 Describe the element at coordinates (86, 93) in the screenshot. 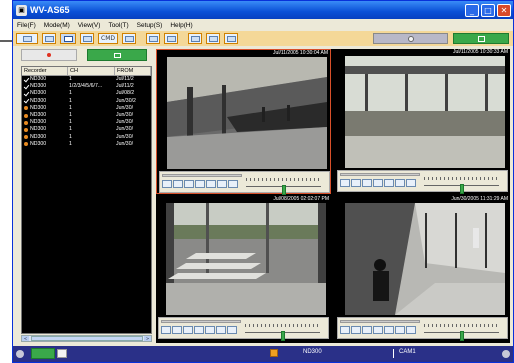

I see `table-row: ND300 1 Jul/08/2` at that location.